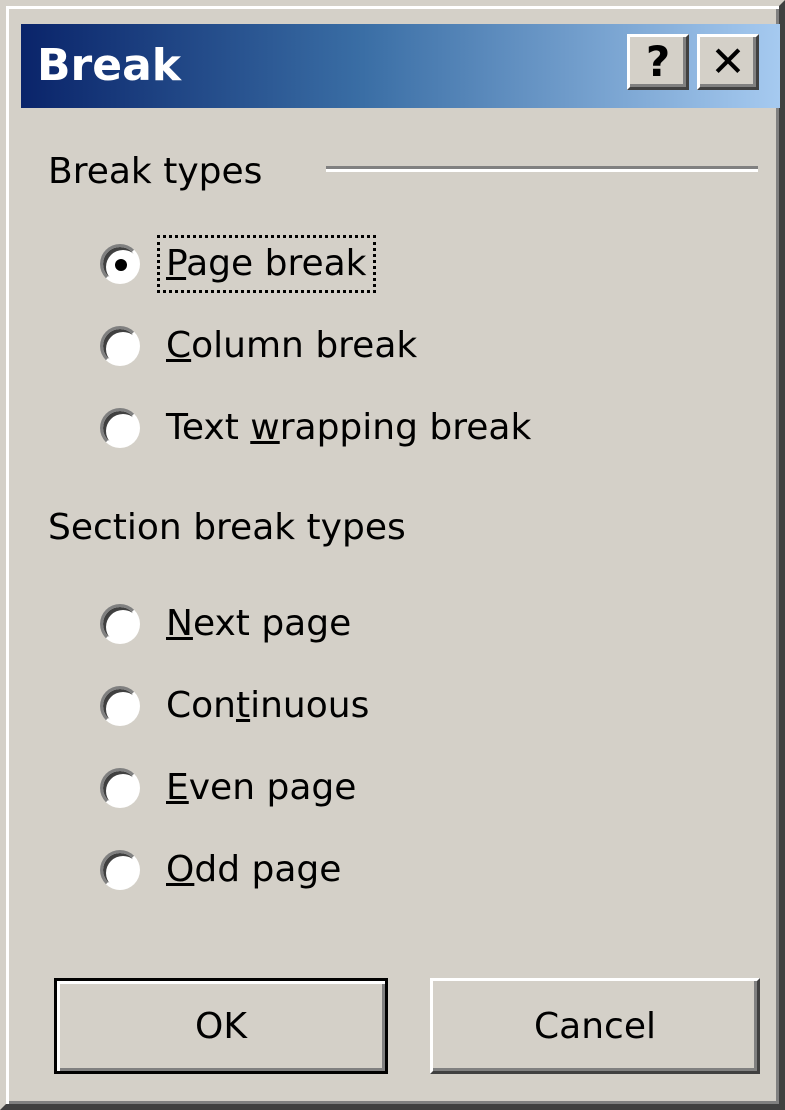  Describe the element at coordinates (268, 705) in the screenshot. I see `radio-label-continuous: Continuous` at that location.